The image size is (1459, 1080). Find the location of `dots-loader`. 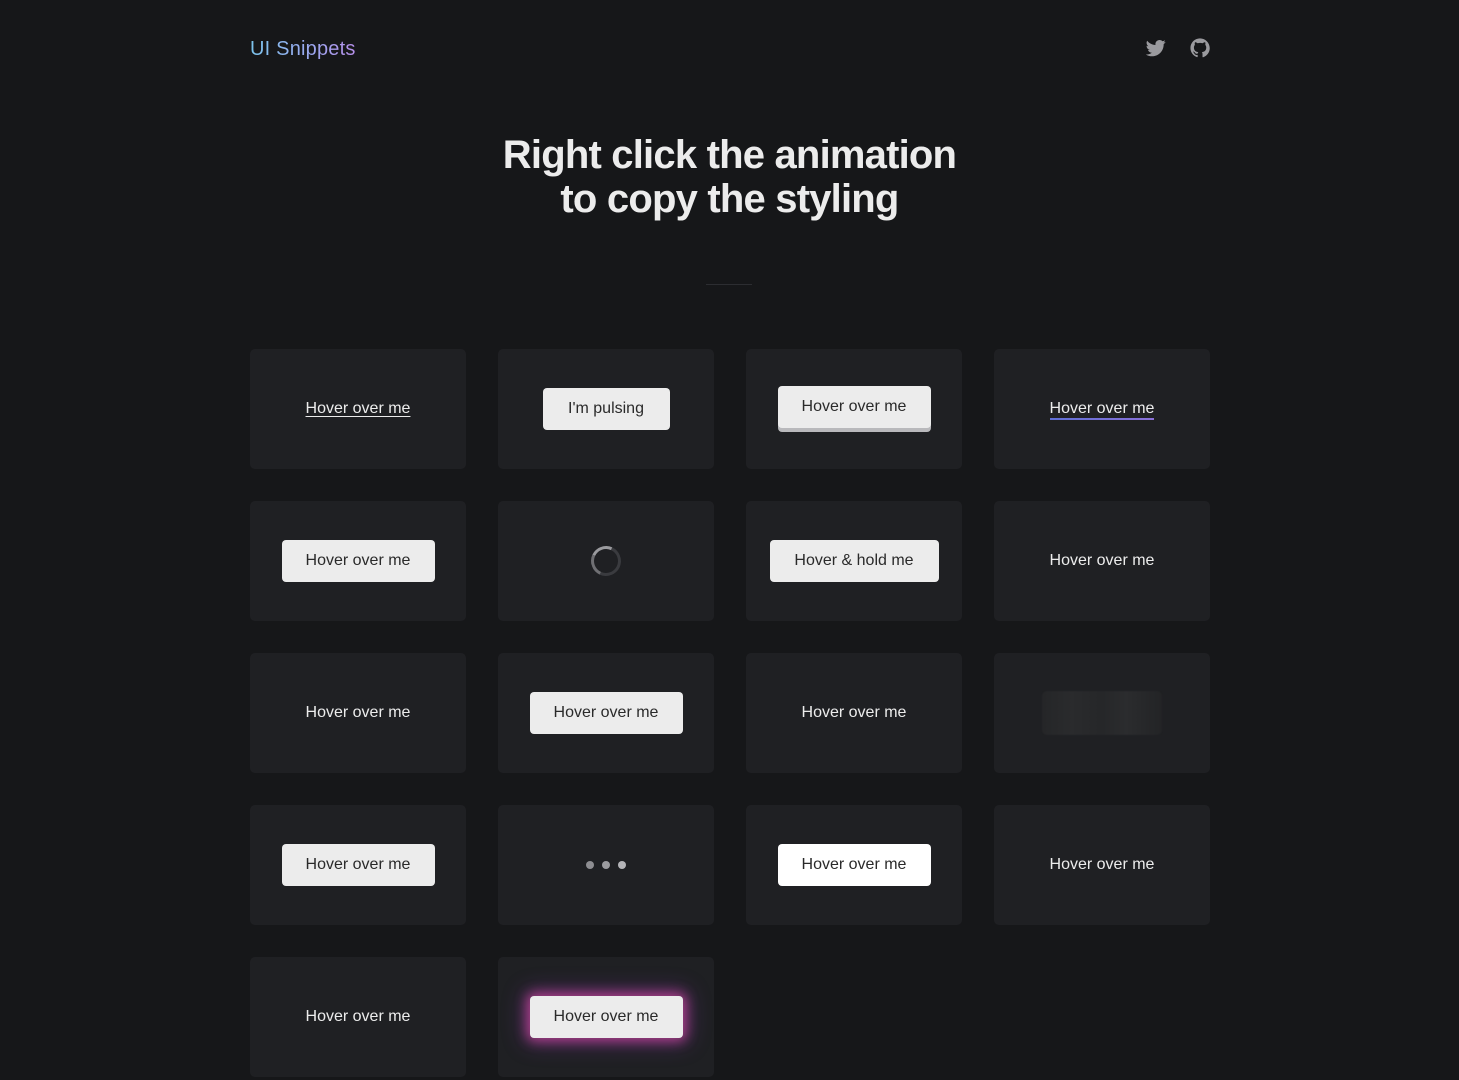

dots-loader is located at coordinates (606, 865).